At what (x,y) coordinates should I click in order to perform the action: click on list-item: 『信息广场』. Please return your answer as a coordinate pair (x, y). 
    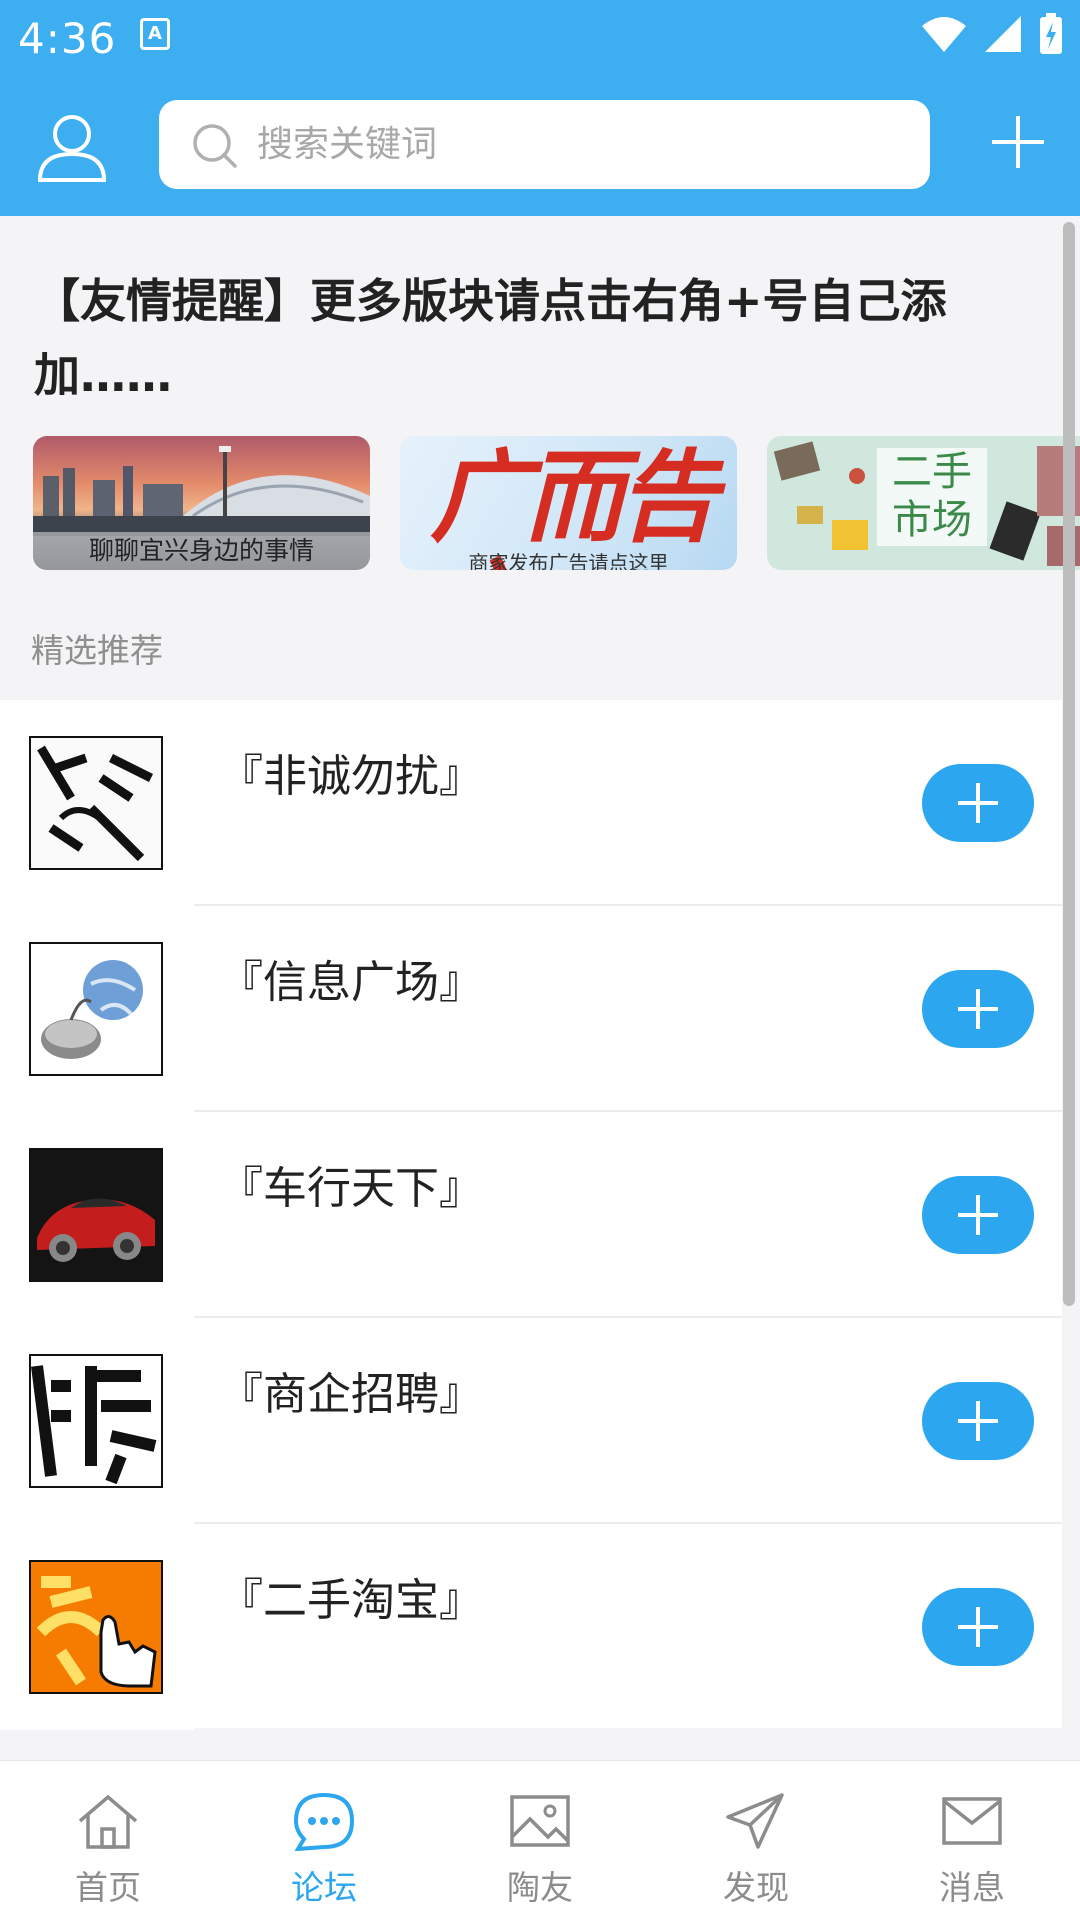
    Looking at the image, I should click on (531, 1009).